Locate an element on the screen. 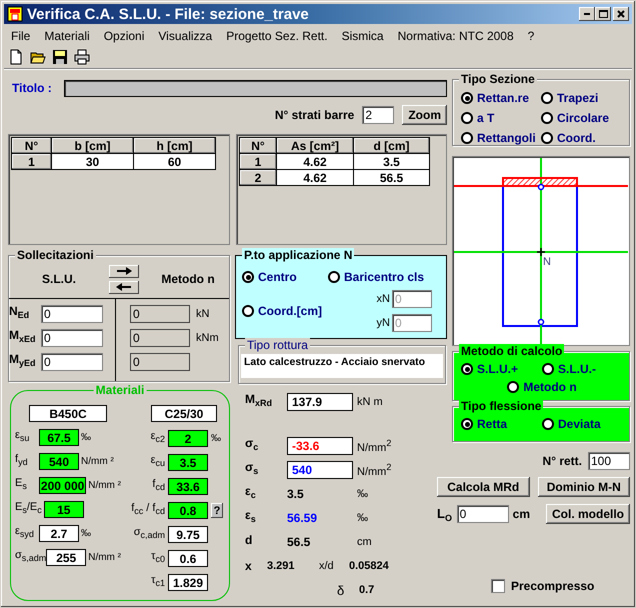 The height and width of the screenshot is (608, 636). radio-button: S.L.U.+ is located at coordinates (501, 369).